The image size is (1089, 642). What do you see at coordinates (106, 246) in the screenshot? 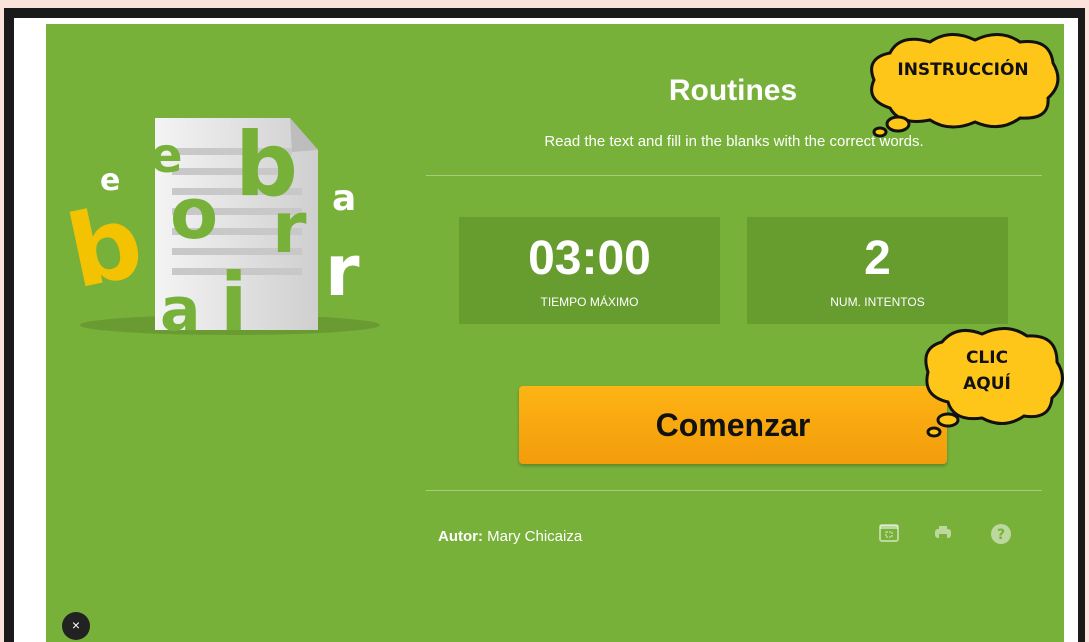
I see `svg-text: b` at bounding box center [106, 246].